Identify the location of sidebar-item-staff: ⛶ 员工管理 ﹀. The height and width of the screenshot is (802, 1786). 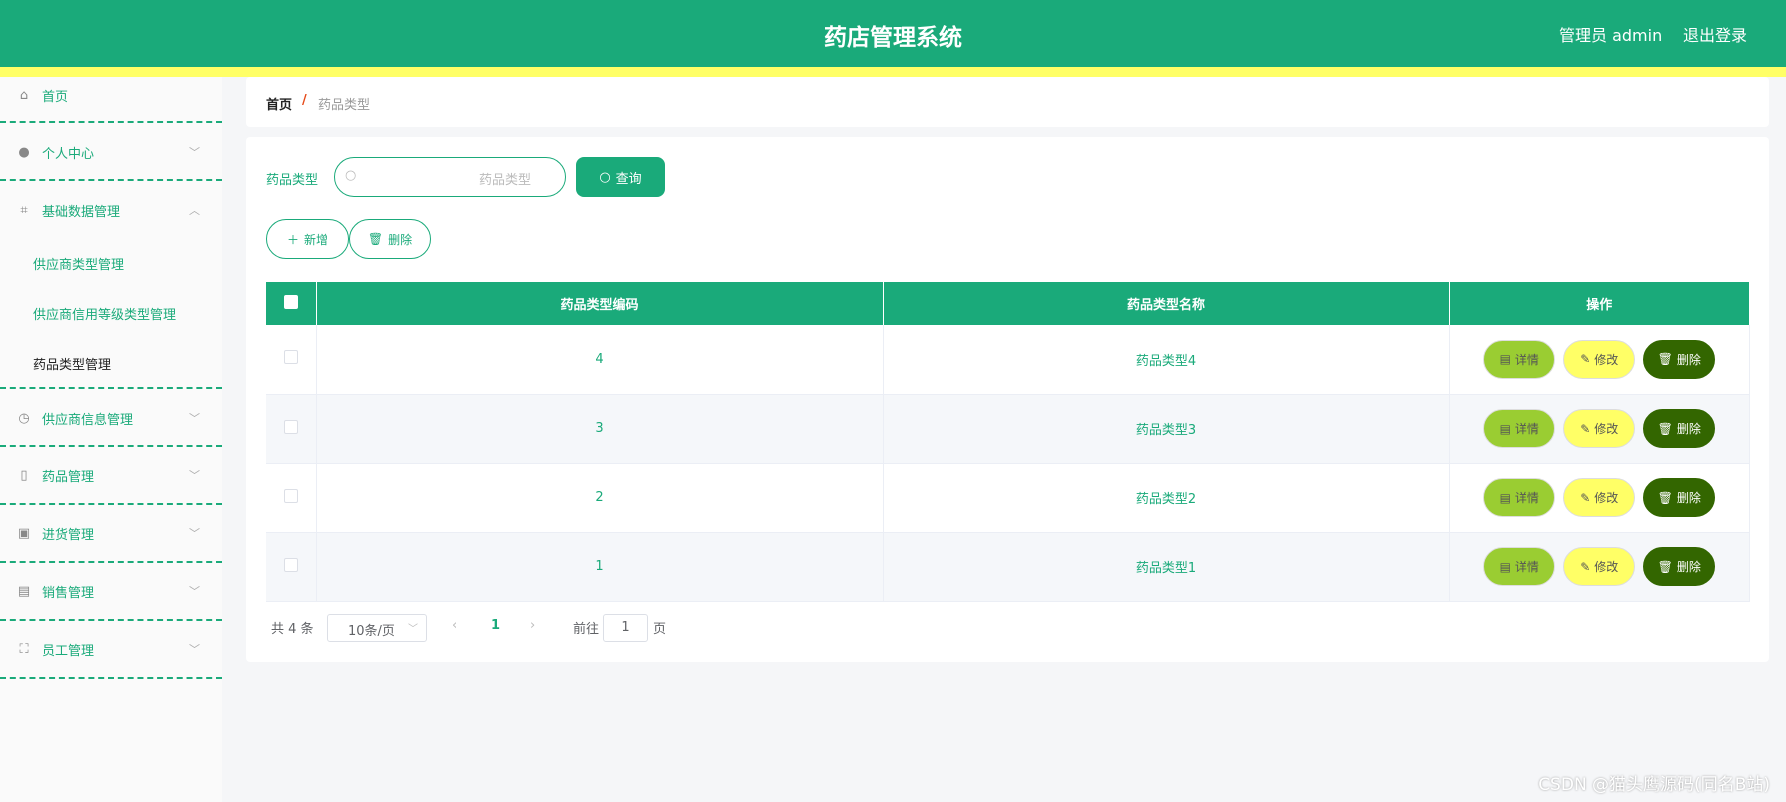
(111, 649).